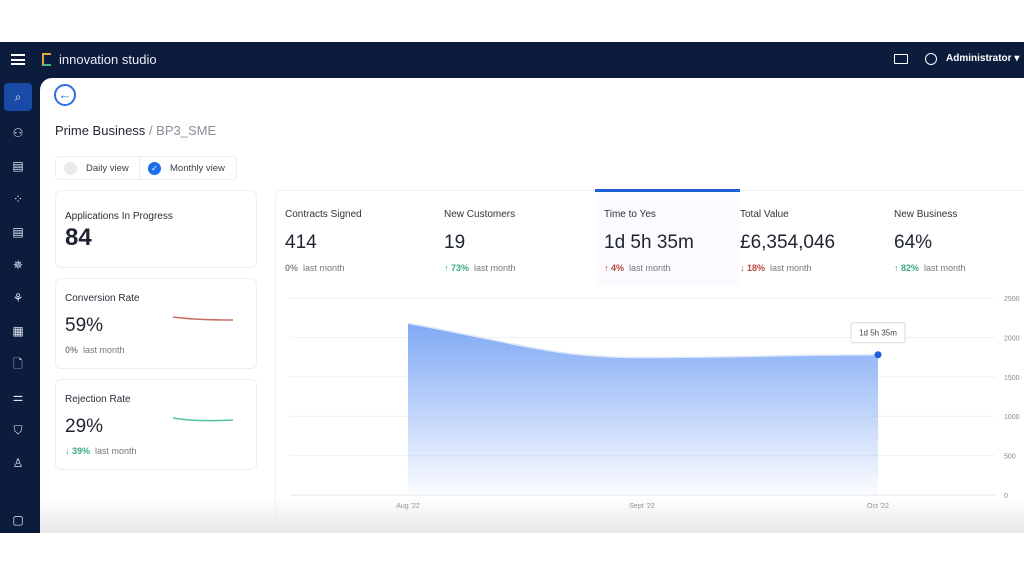 Image resolution: width=1024 pixels, height=576 pixels. Describe the element at coordinates (1012, 417) in the screenshot. I see `y-tick-label: 1000` at that location.